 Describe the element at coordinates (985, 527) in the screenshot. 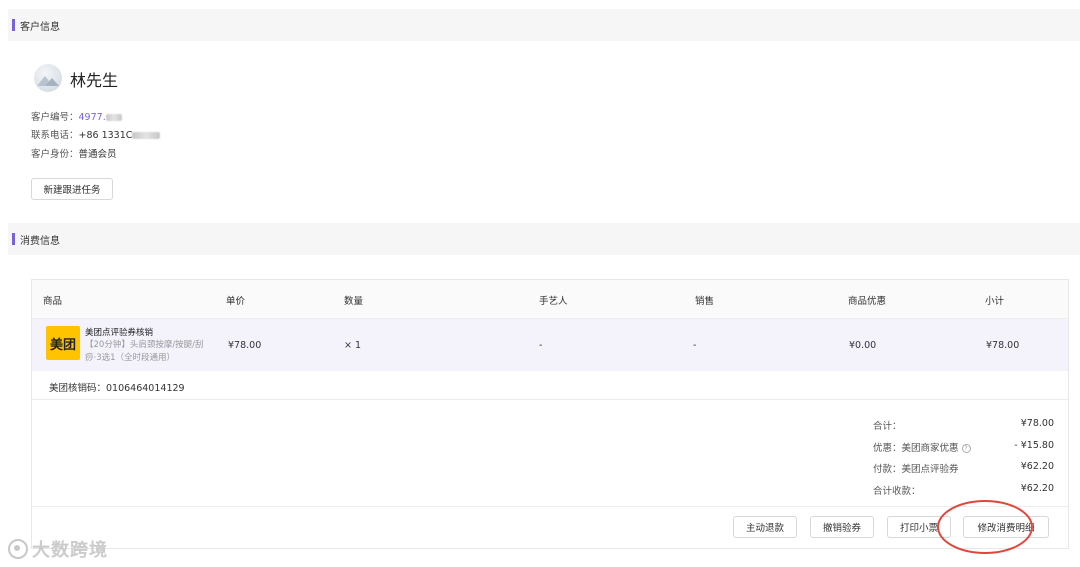

I see `highlight-circle-annotation` at that location.